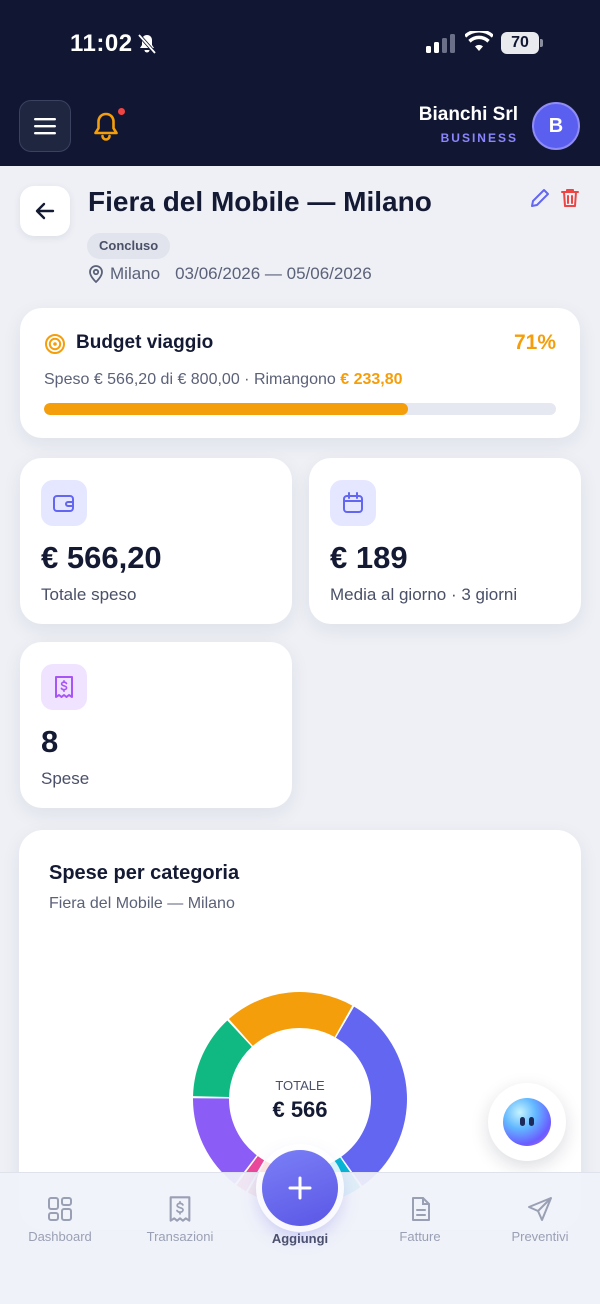 The height and width of the screenshot is (1304, 600). Describe the element at coordinates (144, 873) in the screenshot. I see `chart-title: Spese per categoria` at that location.